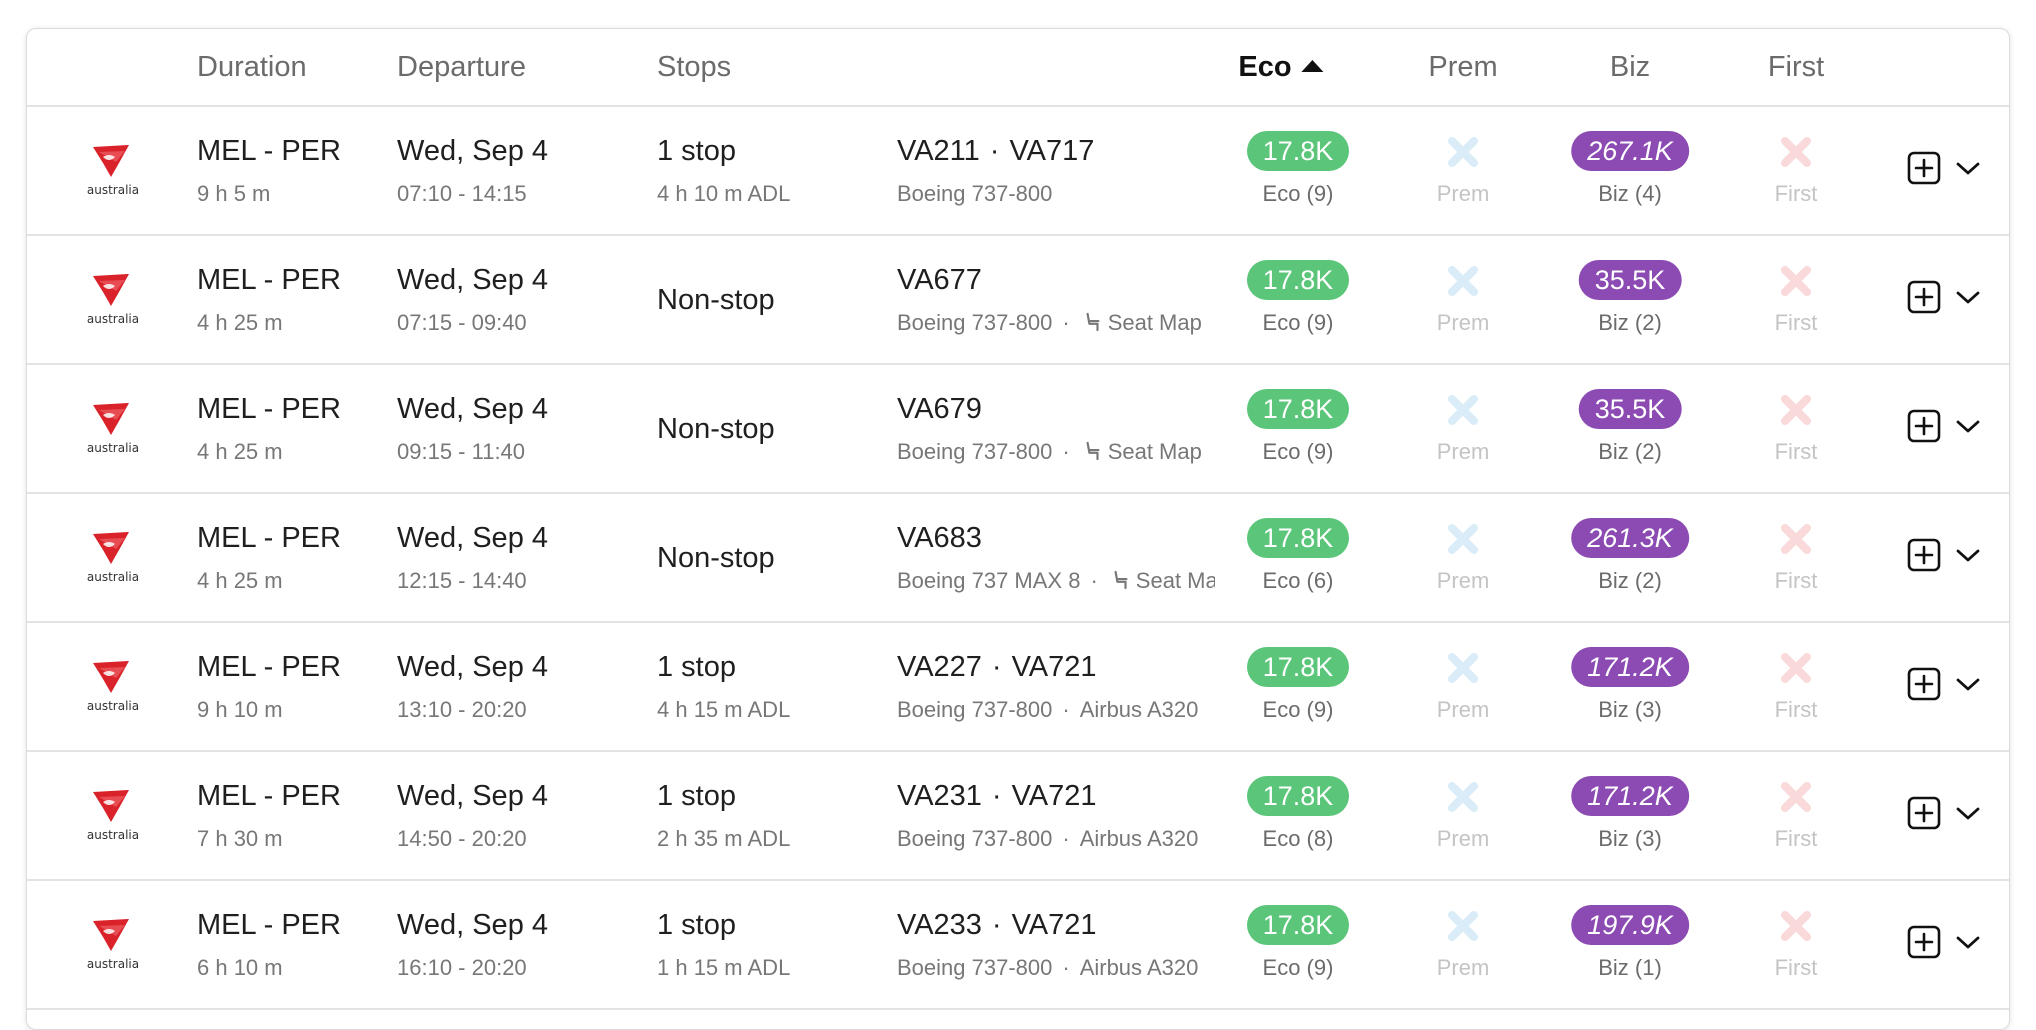 The image size is (2036, 1030). I want to click on header-departure: Departure, so click(461, 67).